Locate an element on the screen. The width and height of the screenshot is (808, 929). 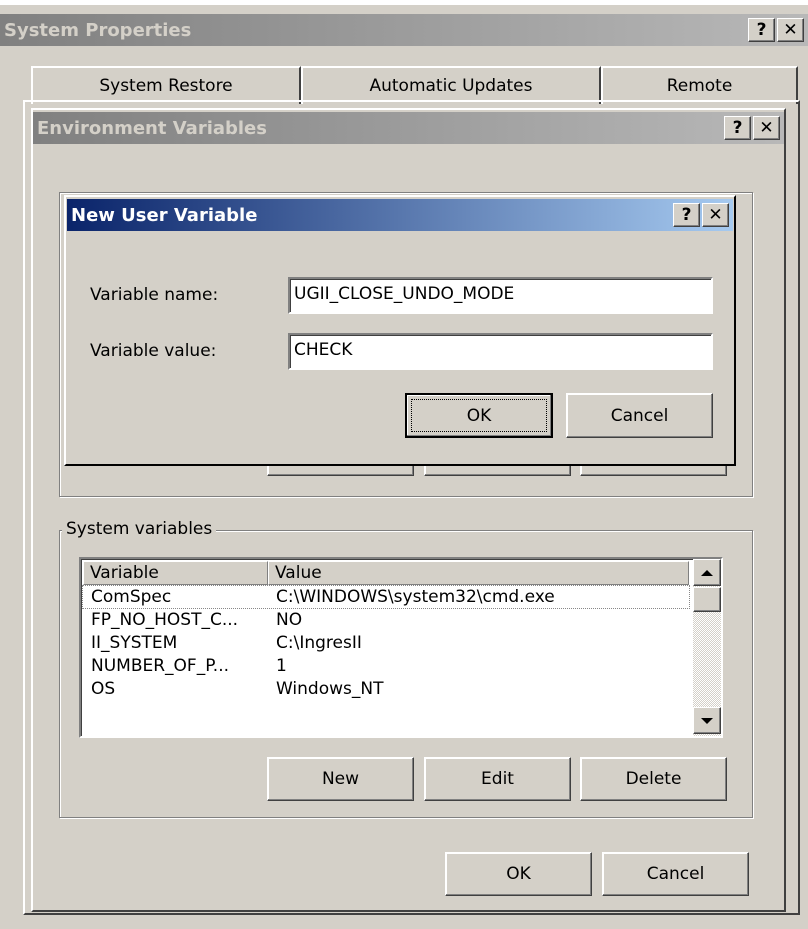
column-header-label: Value is located at coordinates (298, 573).